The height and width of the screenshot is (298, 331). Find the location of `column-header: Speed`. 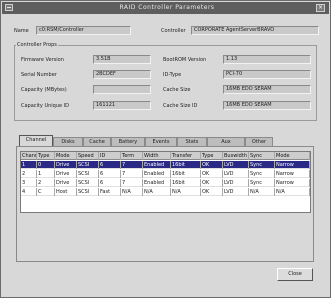

column-header: Speed is located at coordinates (88, 156).